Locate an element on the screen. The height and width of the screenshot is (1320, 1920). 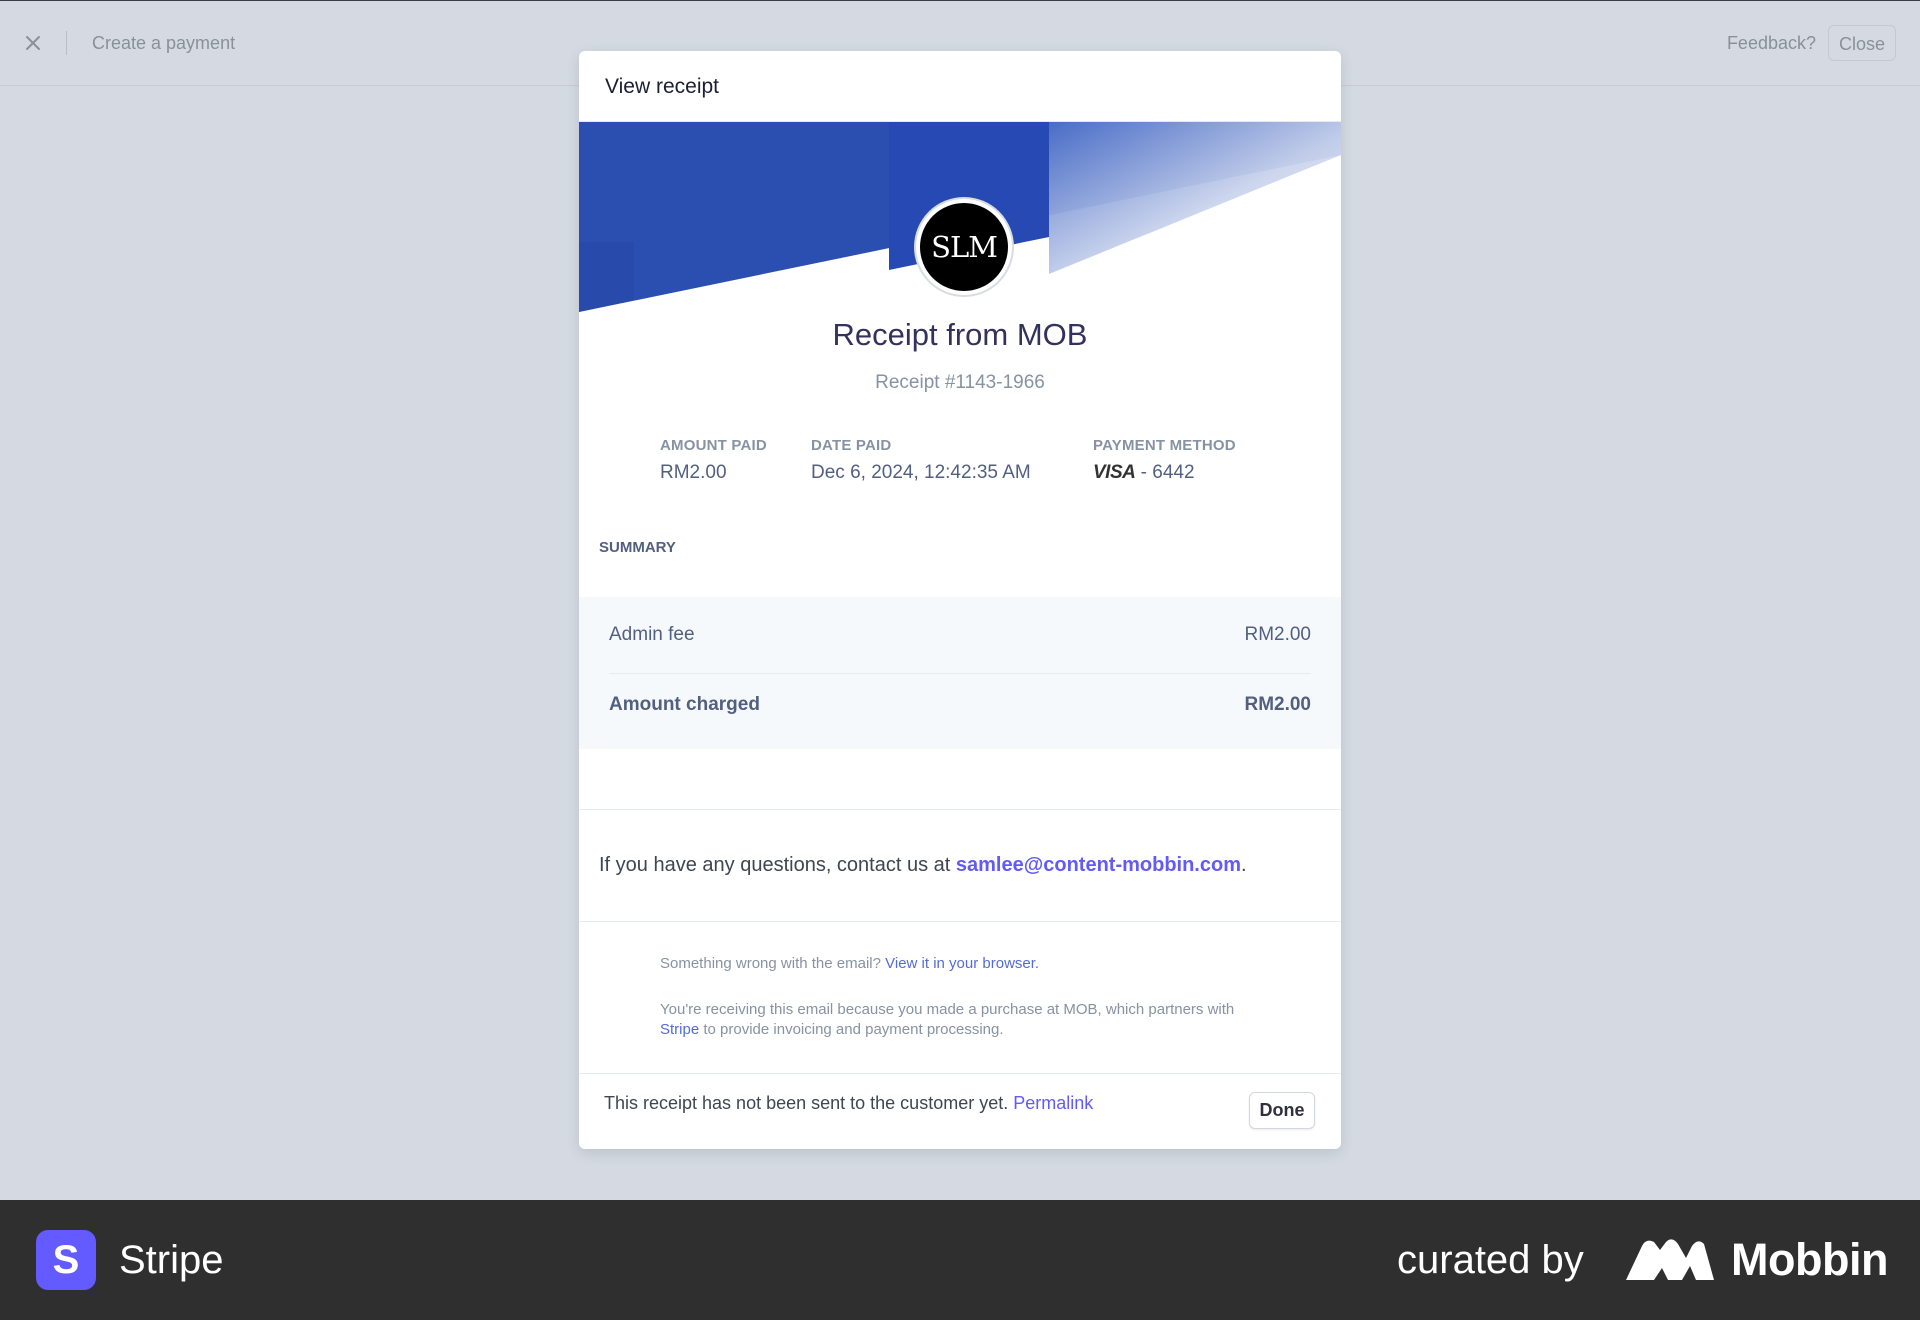
total-amount: RM2.00 is located at coordinates (1277, 704).